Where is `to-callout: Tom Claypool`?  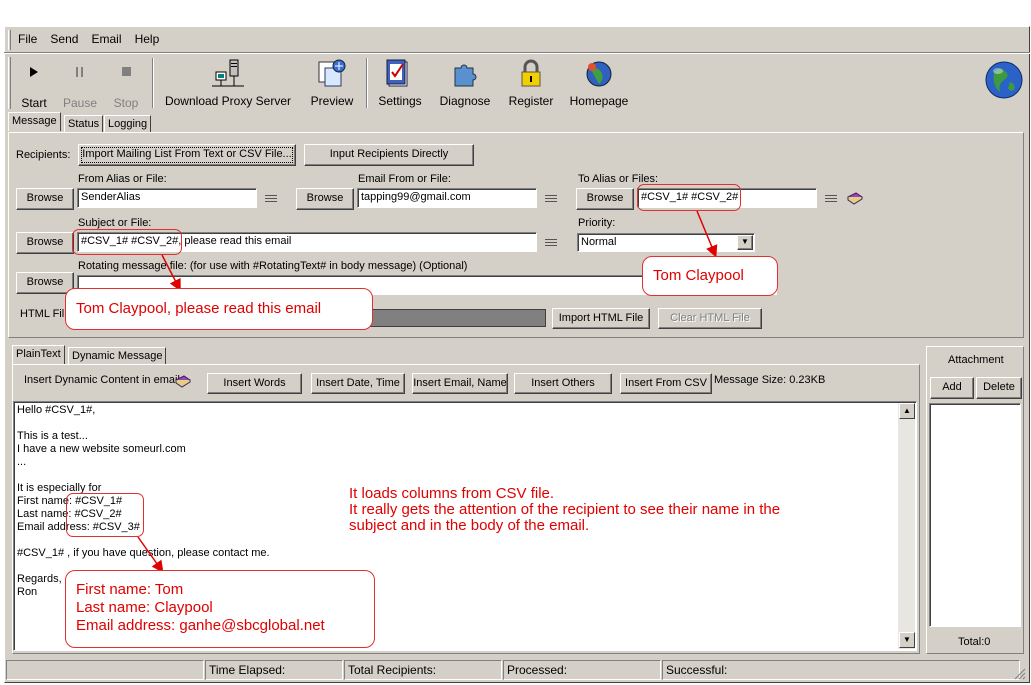 to-callout: Tom Claypool is located at coordinates (710, 276).